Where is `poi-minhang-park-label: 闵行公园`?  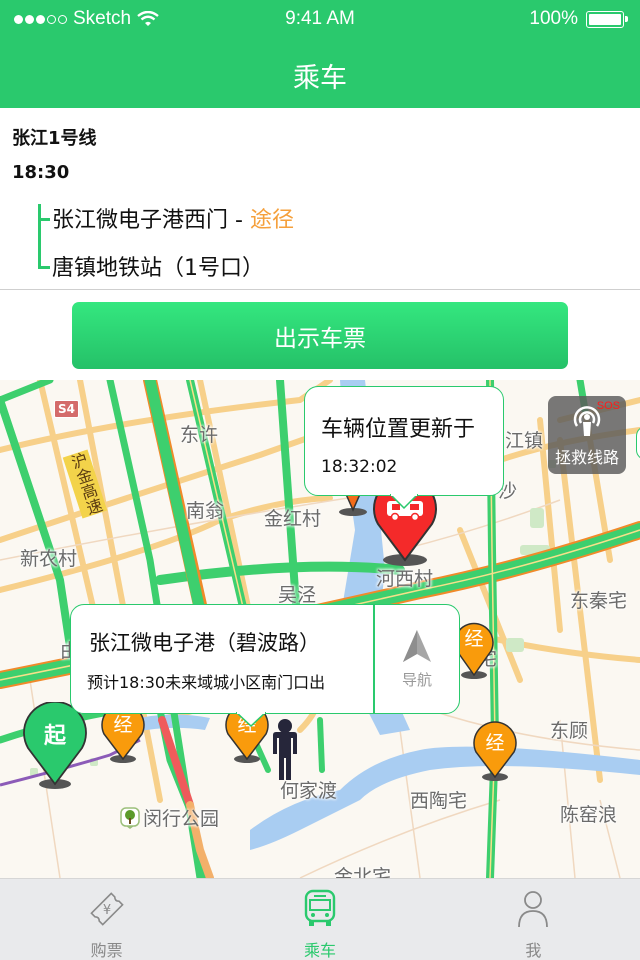
poi-minhang-park-label: 闵行公园 is located at coordinates (181, 819).